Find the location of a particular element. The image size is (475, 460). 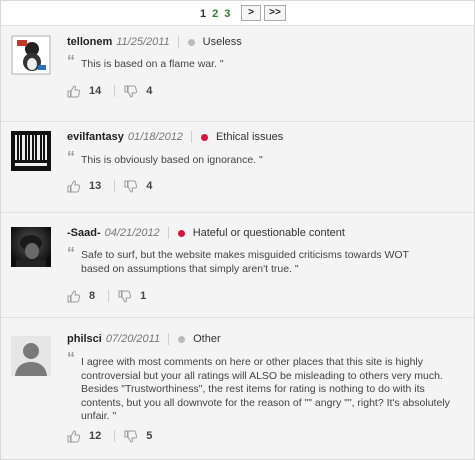

username-link: tellonem is located at coordinates (89, 42).